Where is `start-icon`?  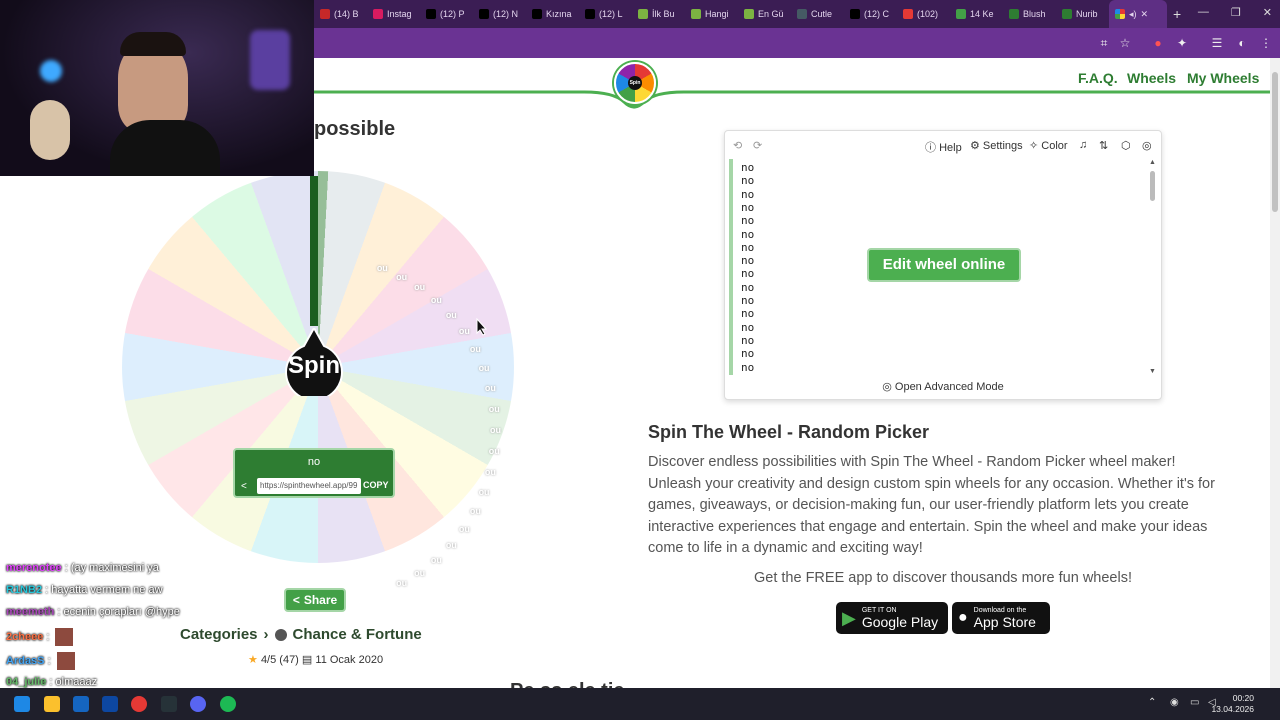 start-icon is located at coordinates (22, 704).